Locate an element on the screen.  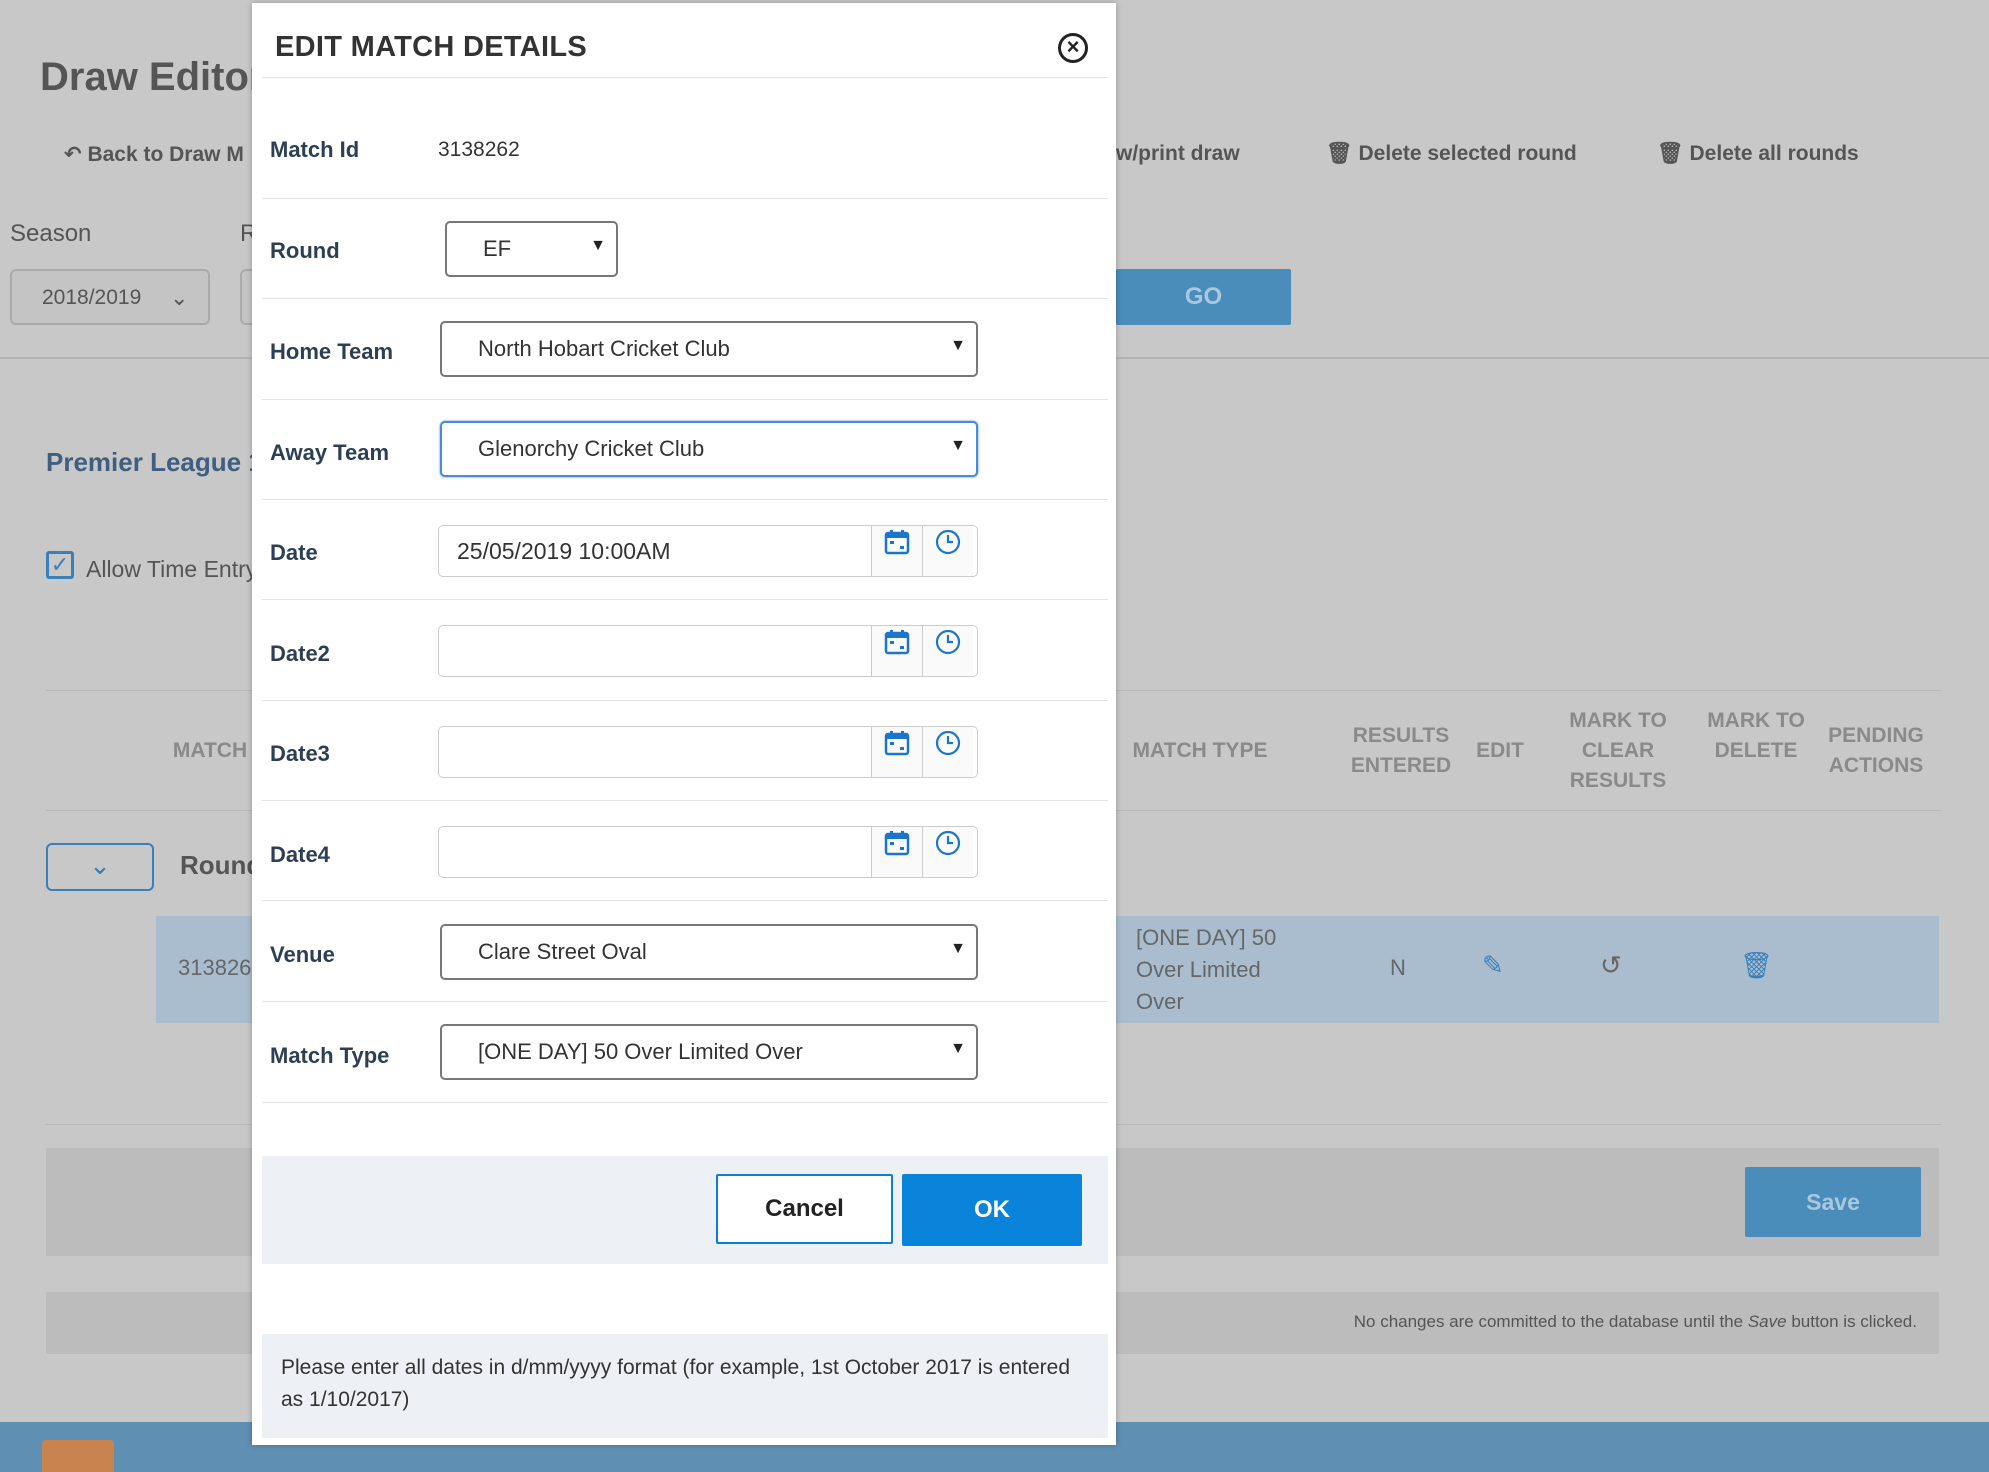
delete-all-rounds-link: 🗑 Delete all rounds is located at coordinates (1758, 154).